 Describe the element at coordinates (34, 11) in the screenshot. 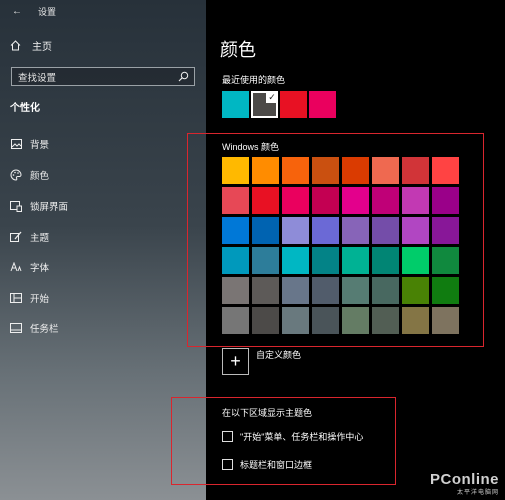

I see `title-bar: ← 设置` at that location.